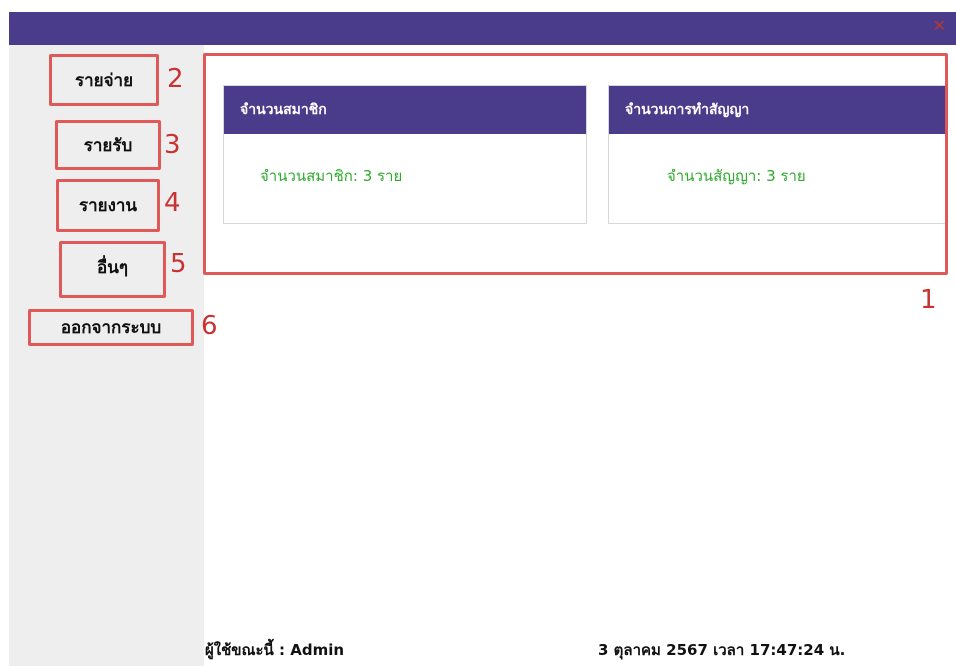 The image size is (956, 666). Describe the element at coordinates (283, 110) in the screenshot. I see `members-card-title: จำนวนสมาชิก` at that location.